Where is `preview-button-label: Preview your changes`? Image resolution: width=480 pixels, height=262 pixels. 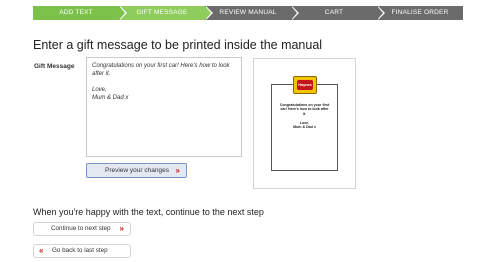 preview-button-label: Preview your changes is located at coordinates (137, 170).